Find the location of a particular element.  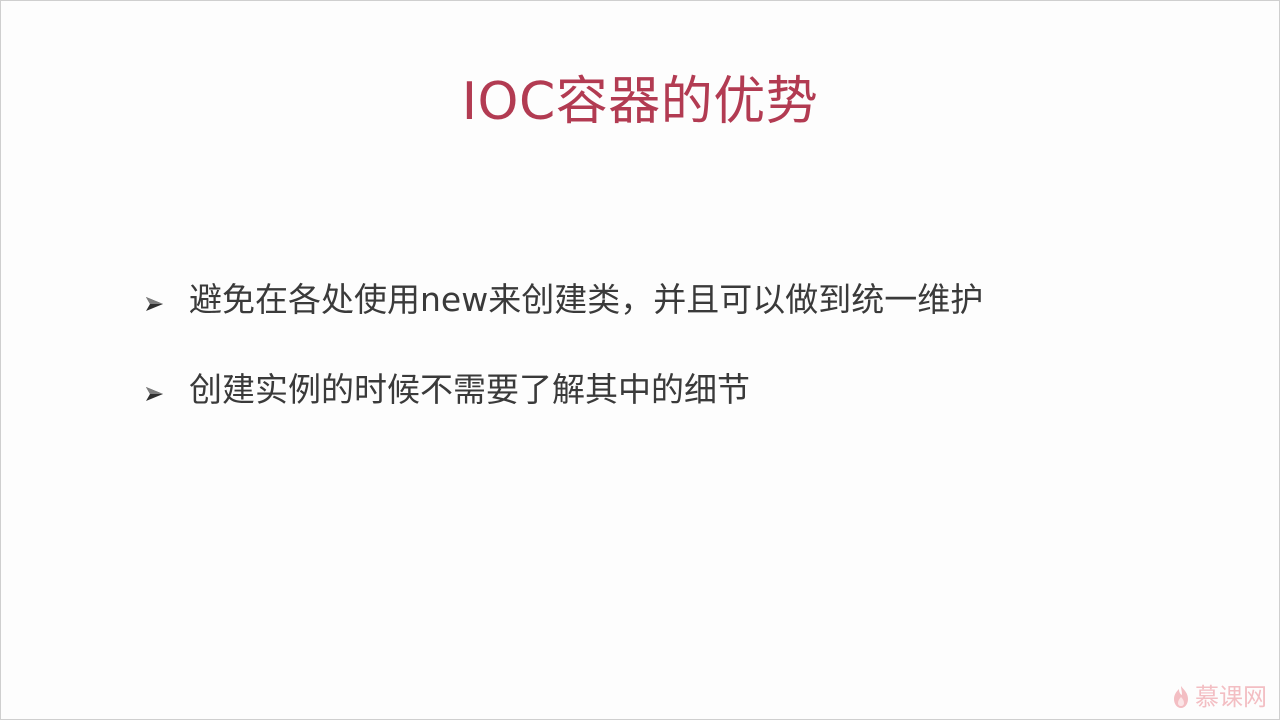

flame-icon is located at coordinates (1181, 697).